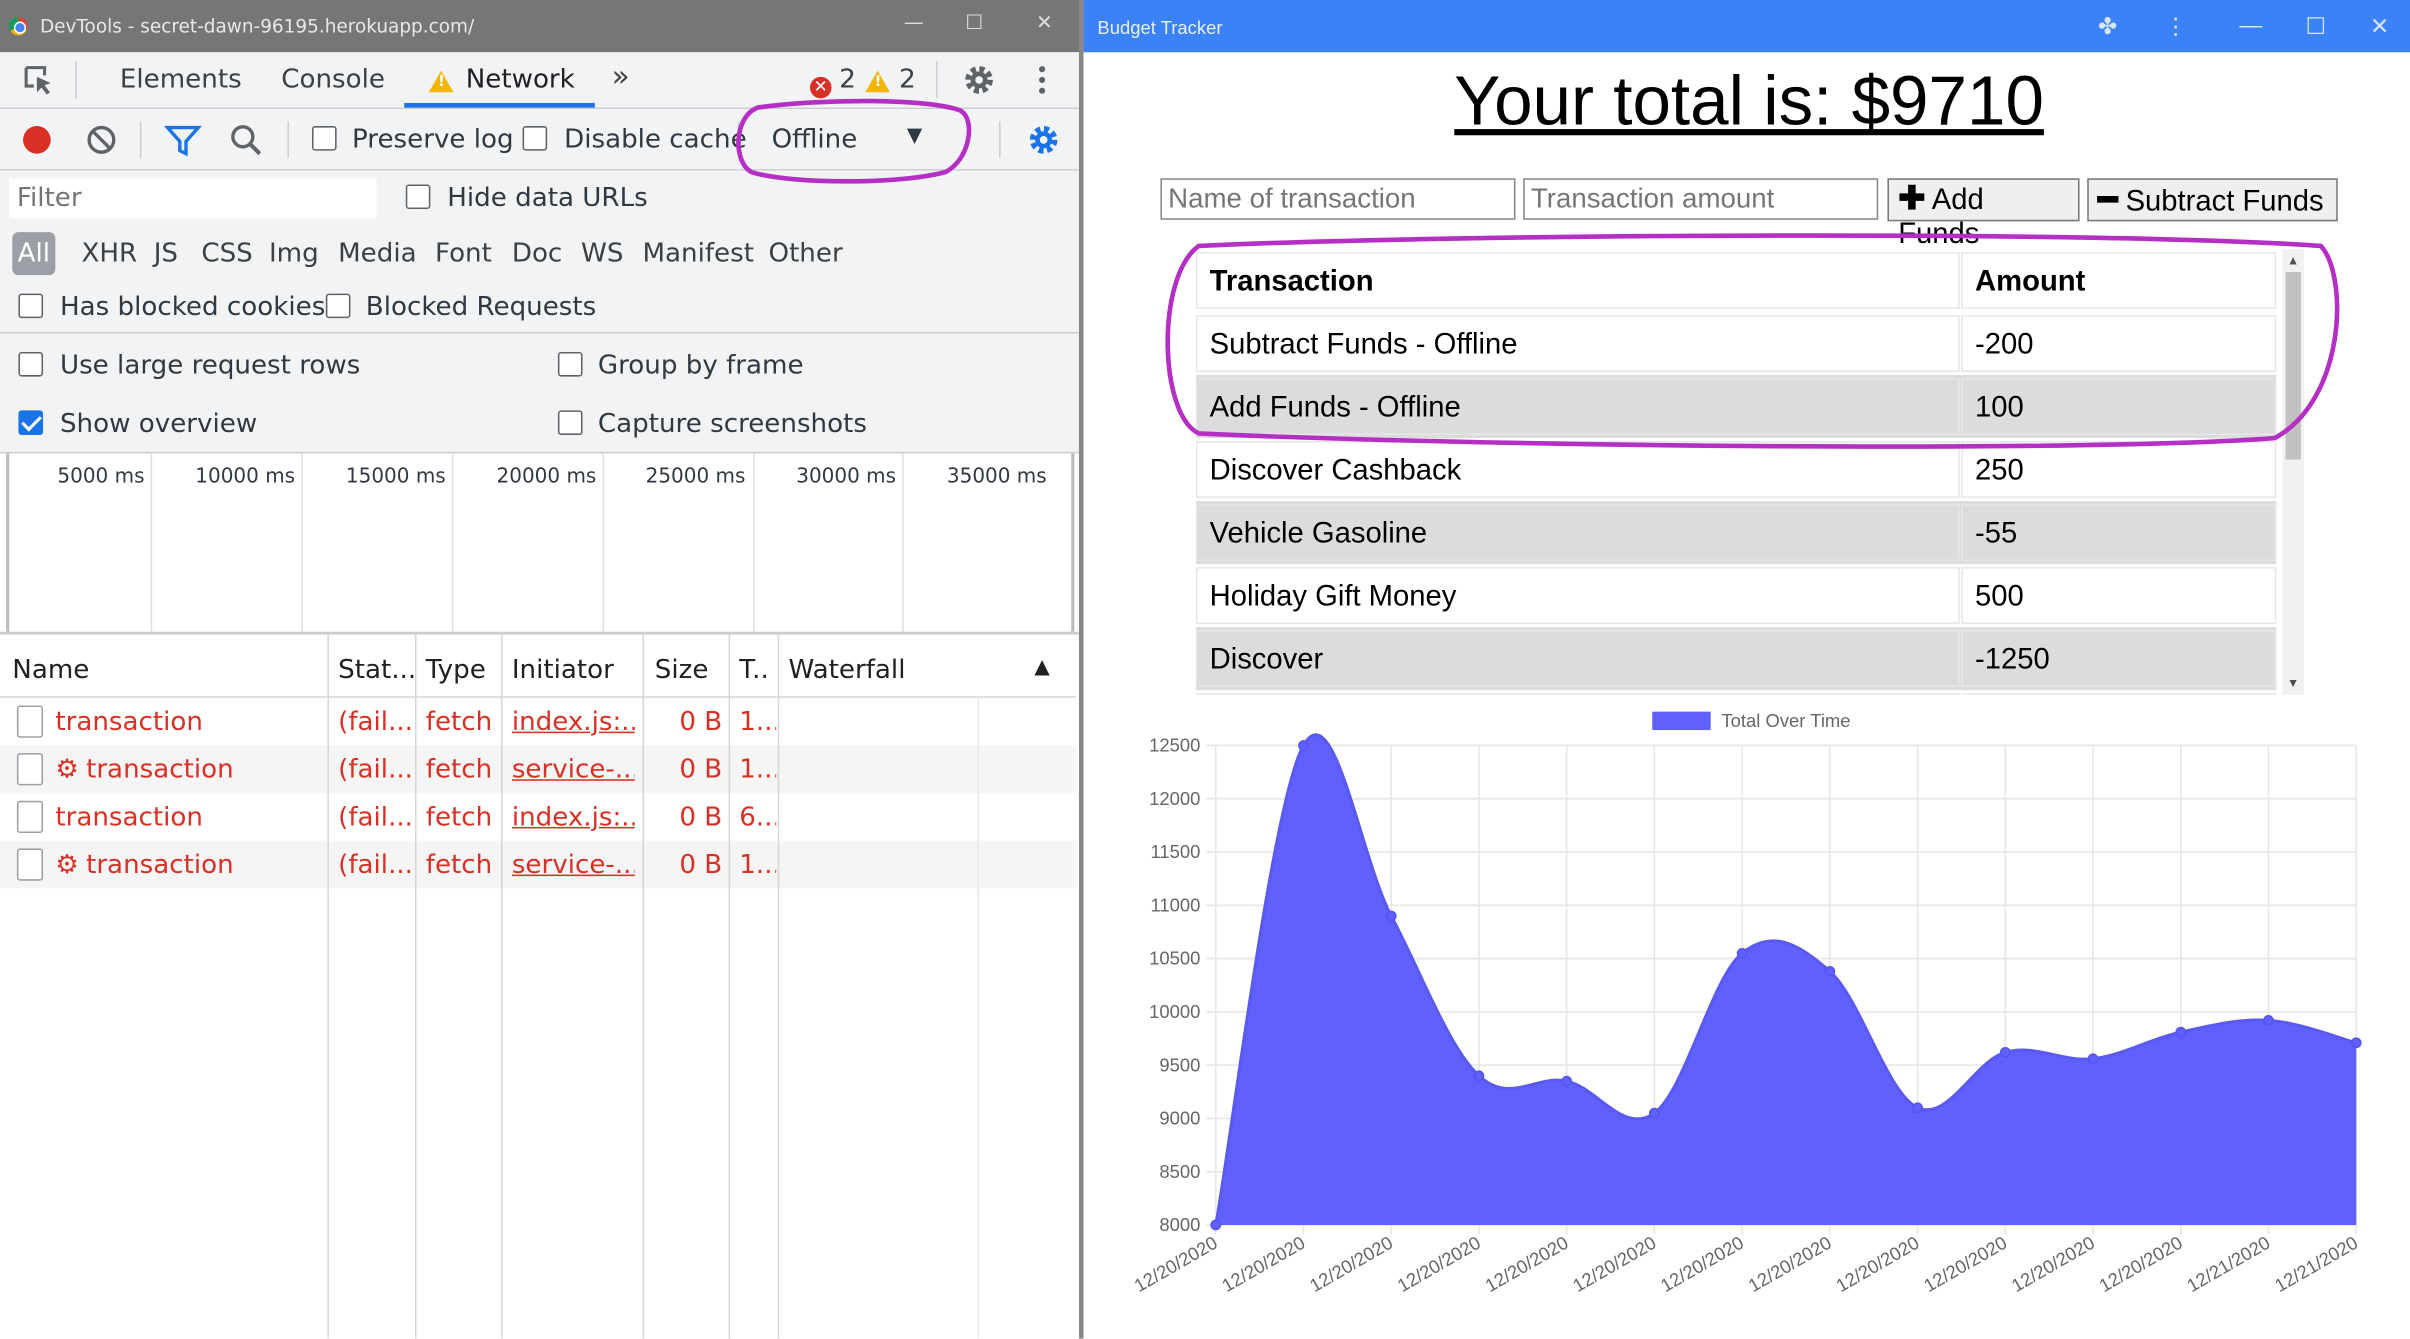 The height and width of the screenshot is (1339, 2410). I want to click on type-filter-css: CSS, so click(226, 253).